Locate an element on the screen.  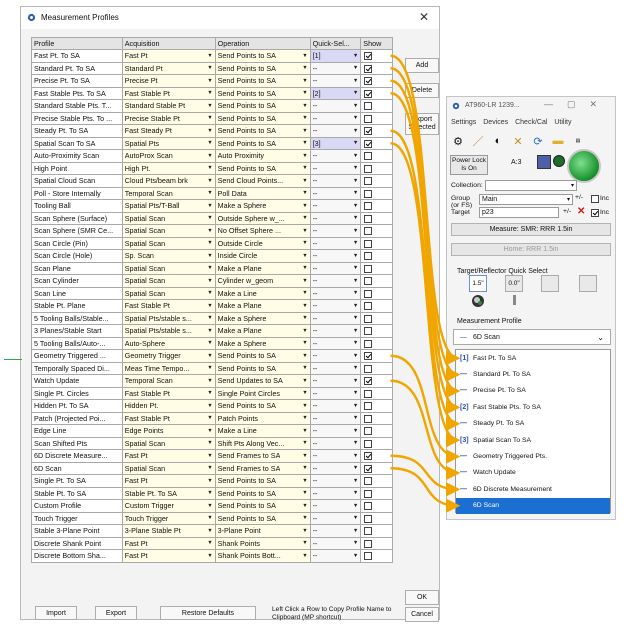
header-profile: Profile is located at coordinates (77, 43).